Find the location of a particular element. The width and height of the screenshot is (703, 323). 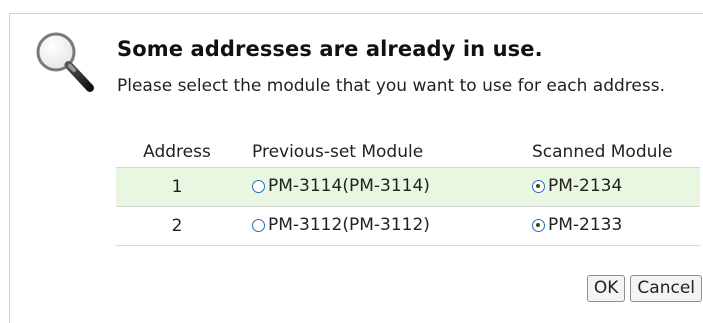

cancel-button: Cancel is located at coordinates (666, 288).